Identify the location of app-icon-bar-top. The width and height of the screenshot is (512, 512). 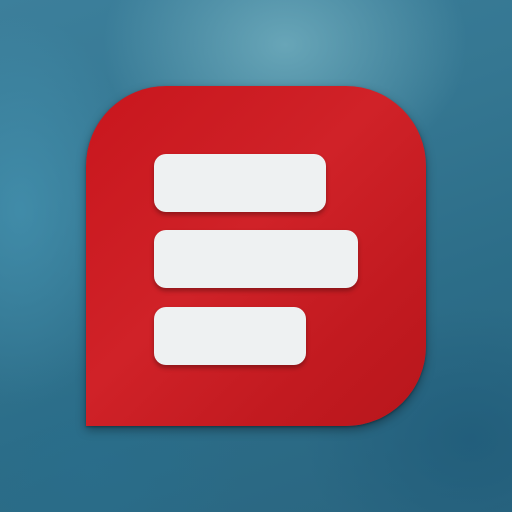
(240, 183).